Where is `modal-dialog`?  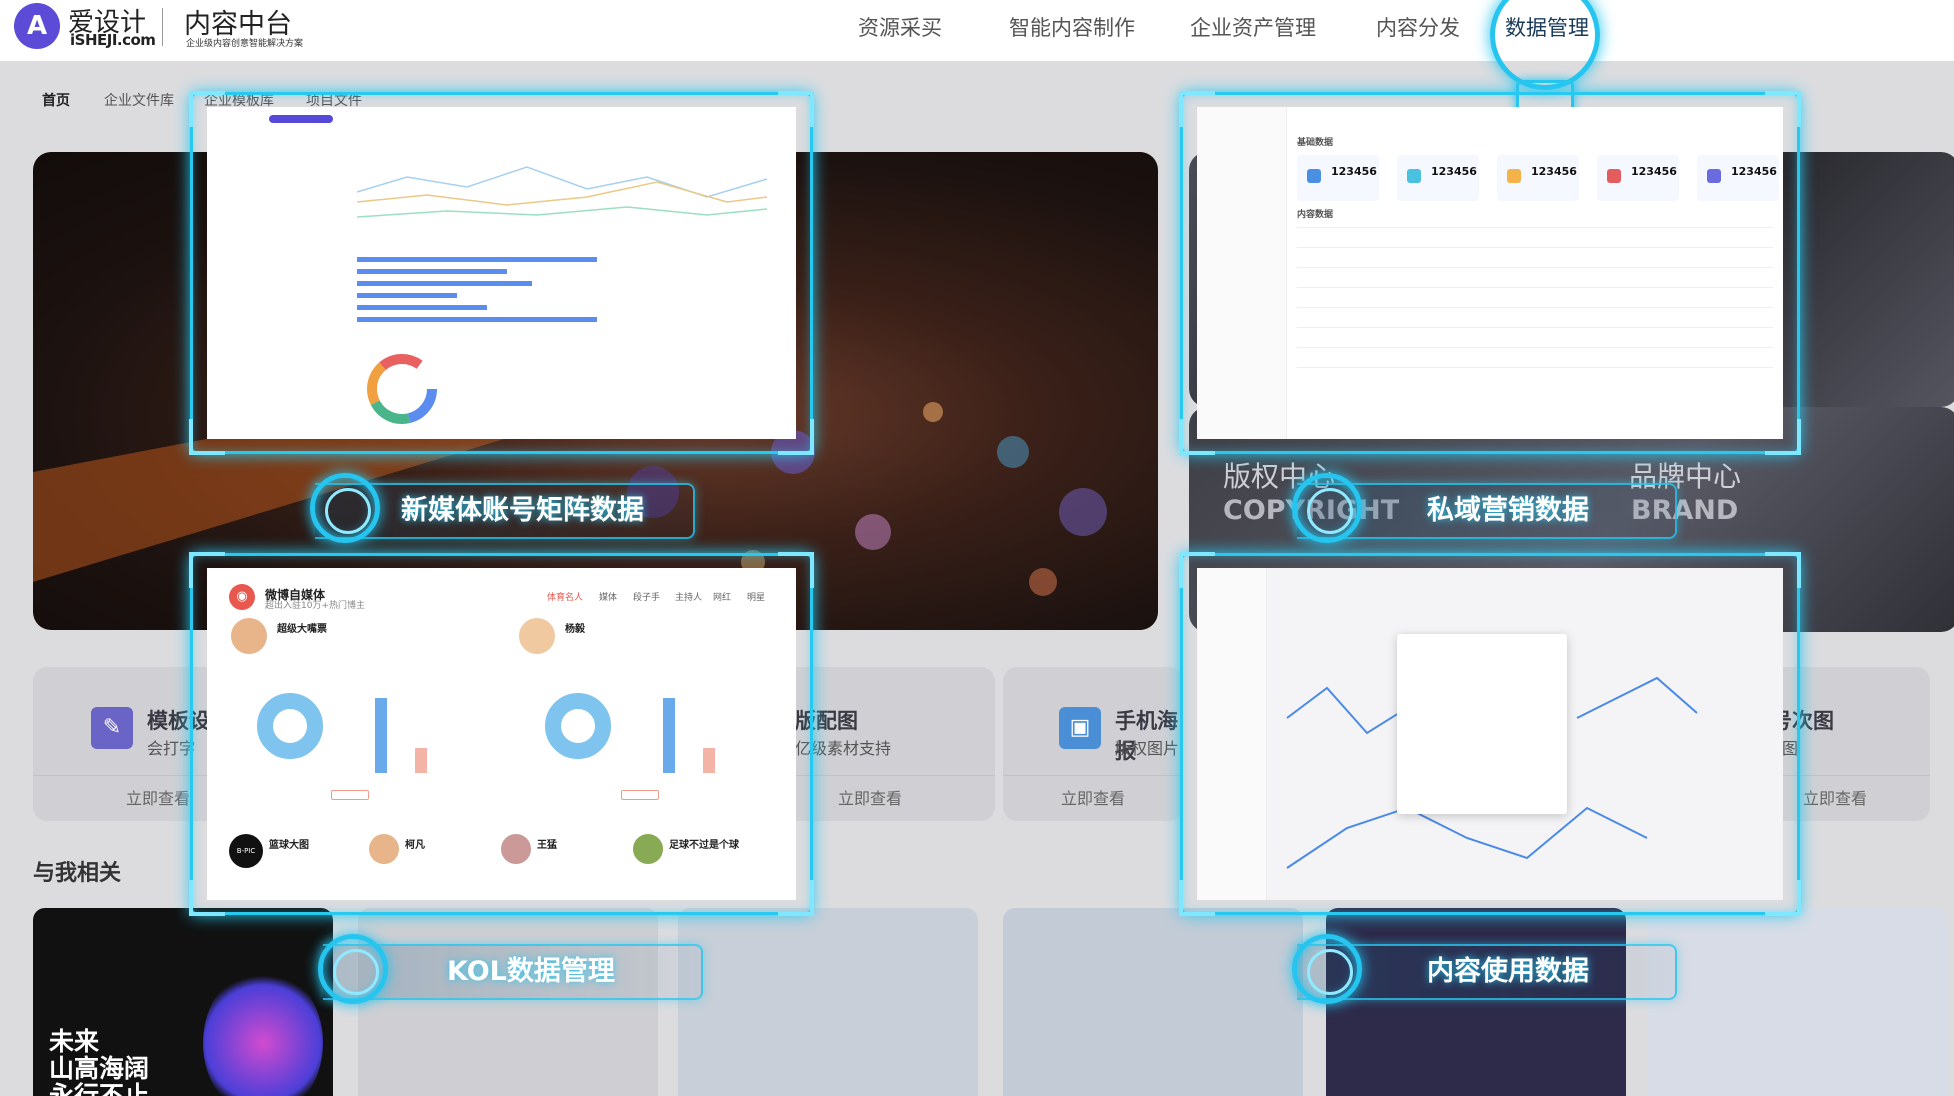 modal-dialog is located at coordinates (1482, 724).